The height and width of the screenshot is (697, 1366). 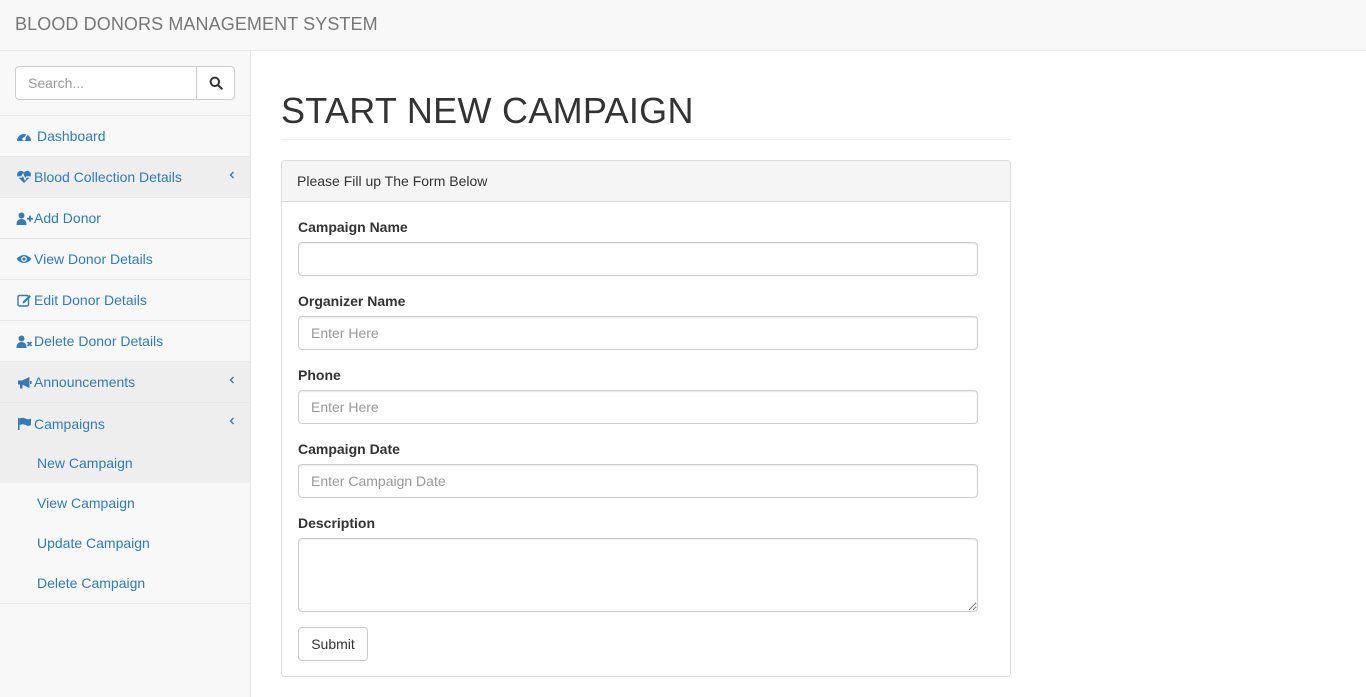 I want to click on edit-icon, so click(x=24, y=300).